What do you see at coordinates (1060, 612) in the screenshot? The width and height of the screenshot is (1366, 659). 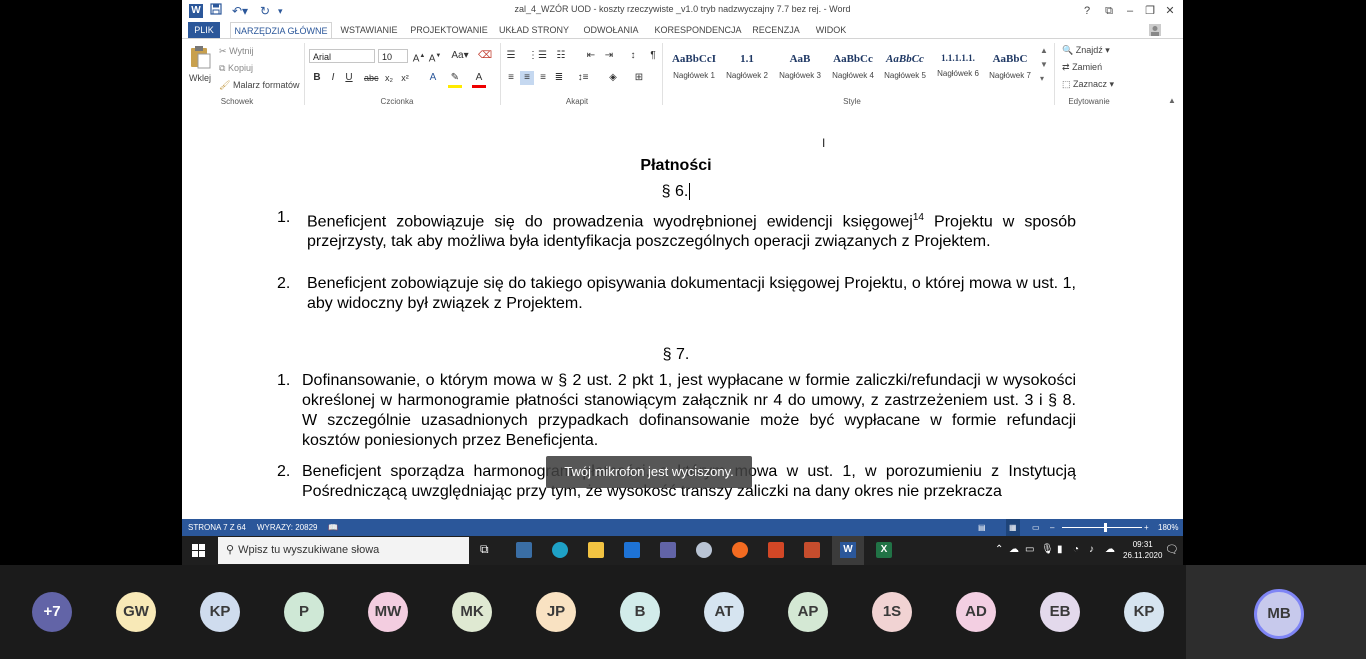 I see `participant-avatar: EB` at bounding box center [1060, 612].